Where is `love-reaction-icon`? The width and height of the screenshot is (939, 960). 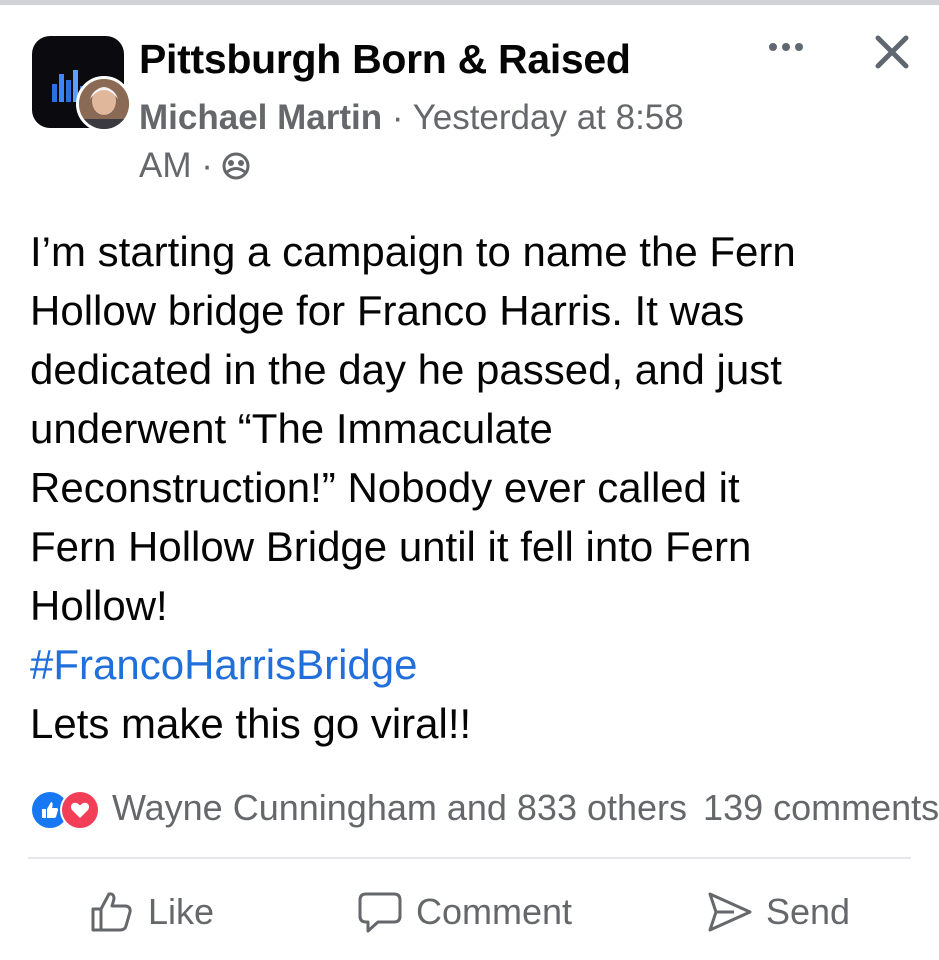 love-reaction-icon is located at coordinates (80, 810).